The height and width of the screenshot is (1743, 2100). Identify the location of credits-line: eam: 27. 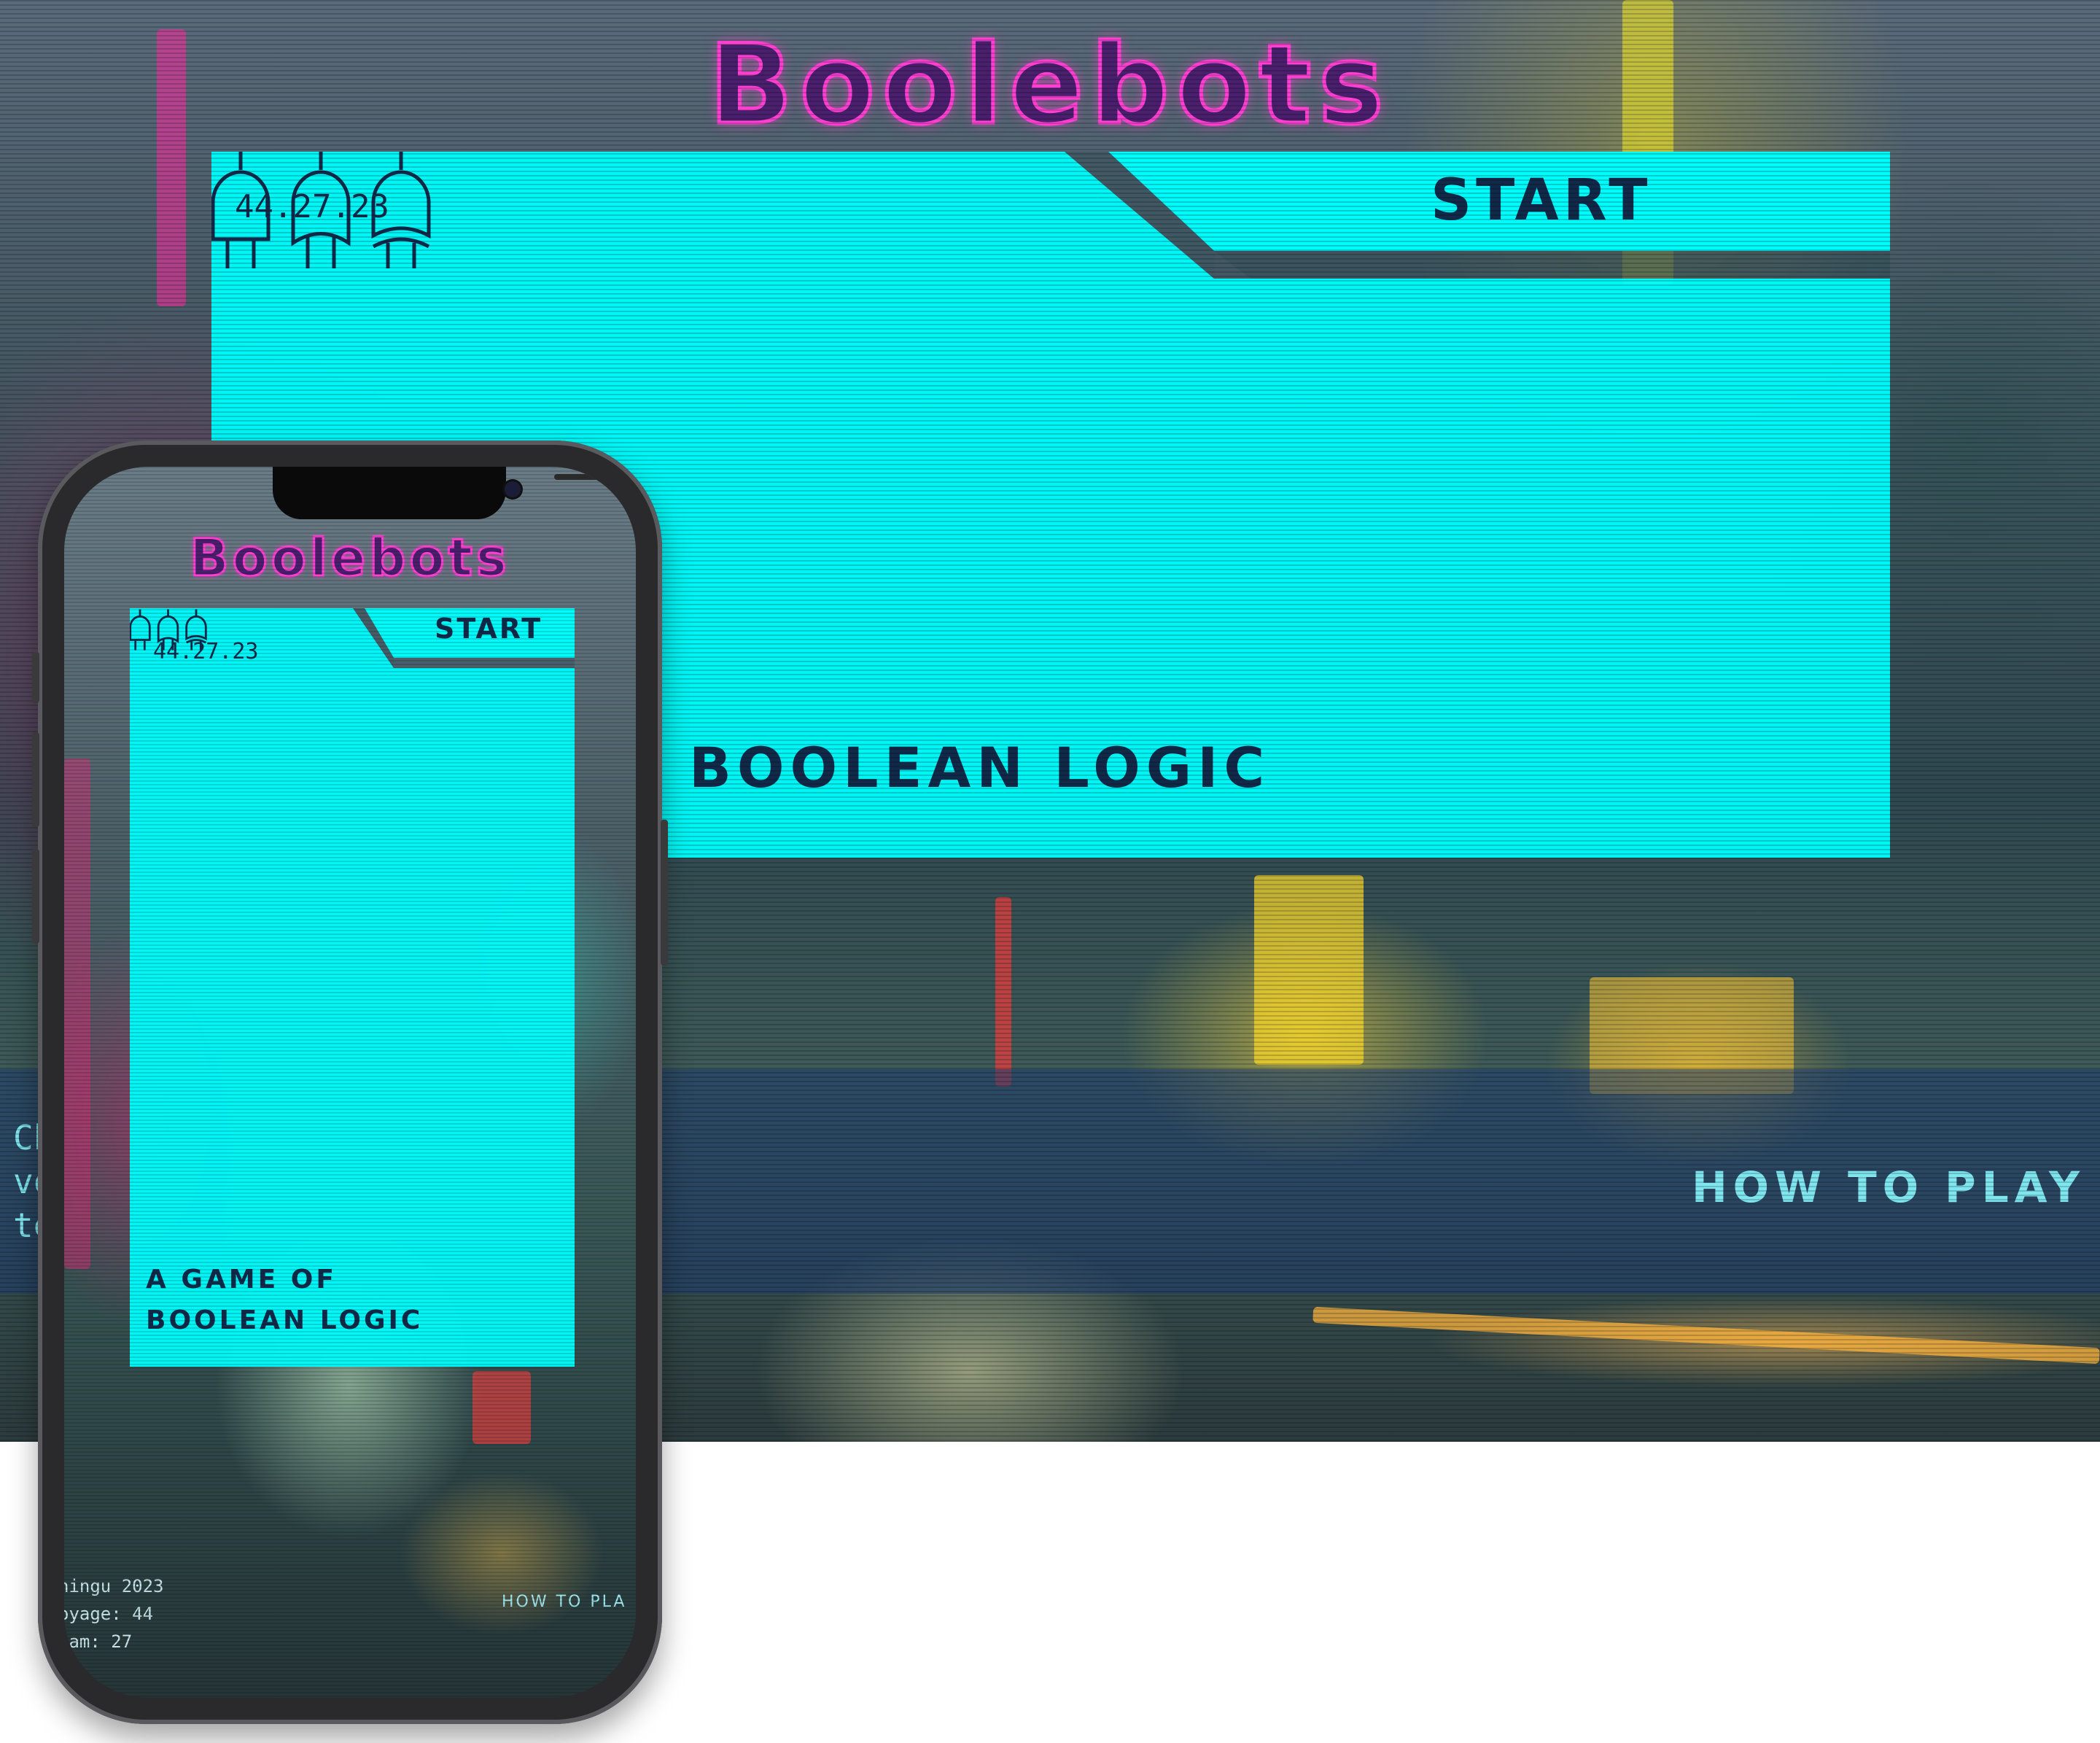
(98, 1641).